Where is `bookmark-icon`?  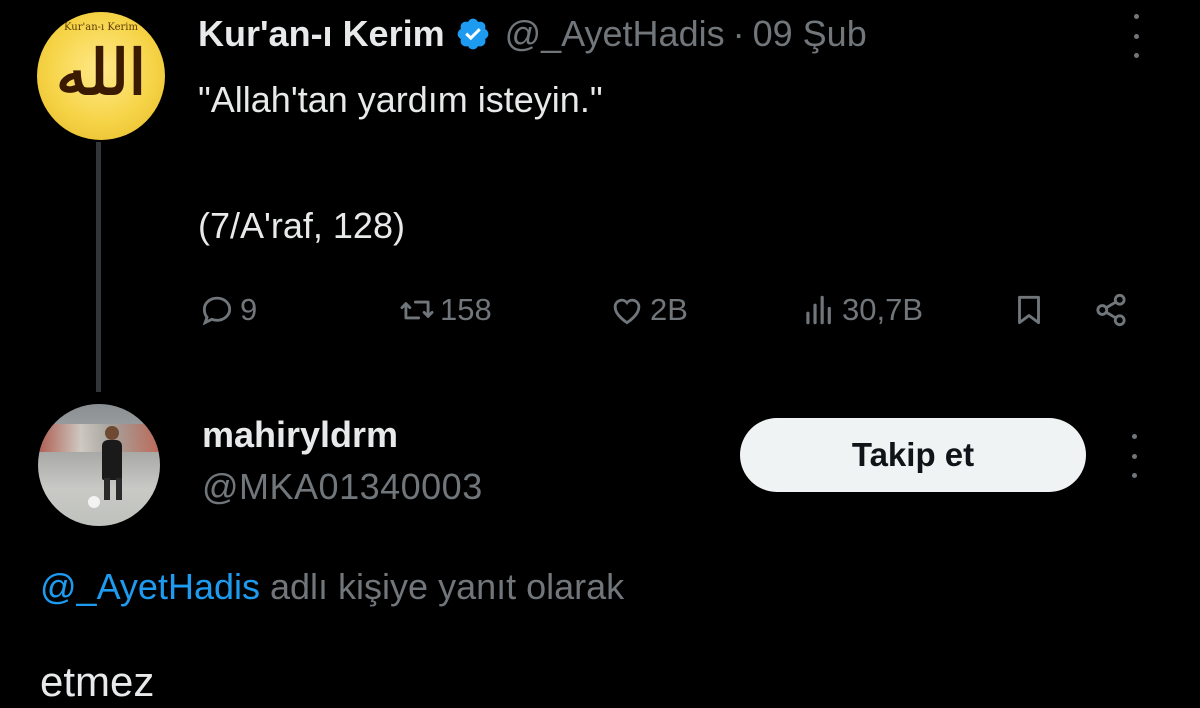 bookmark-icon is located at coordinates (1029, 310).